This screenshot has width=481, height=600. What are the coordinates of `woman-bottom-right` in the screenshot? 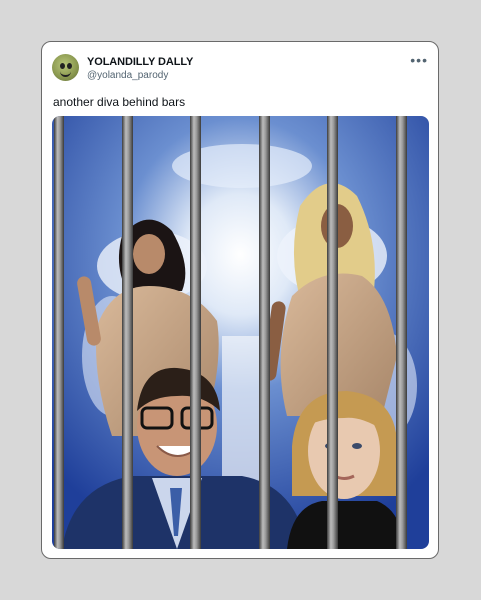 It's located at (345, 470).